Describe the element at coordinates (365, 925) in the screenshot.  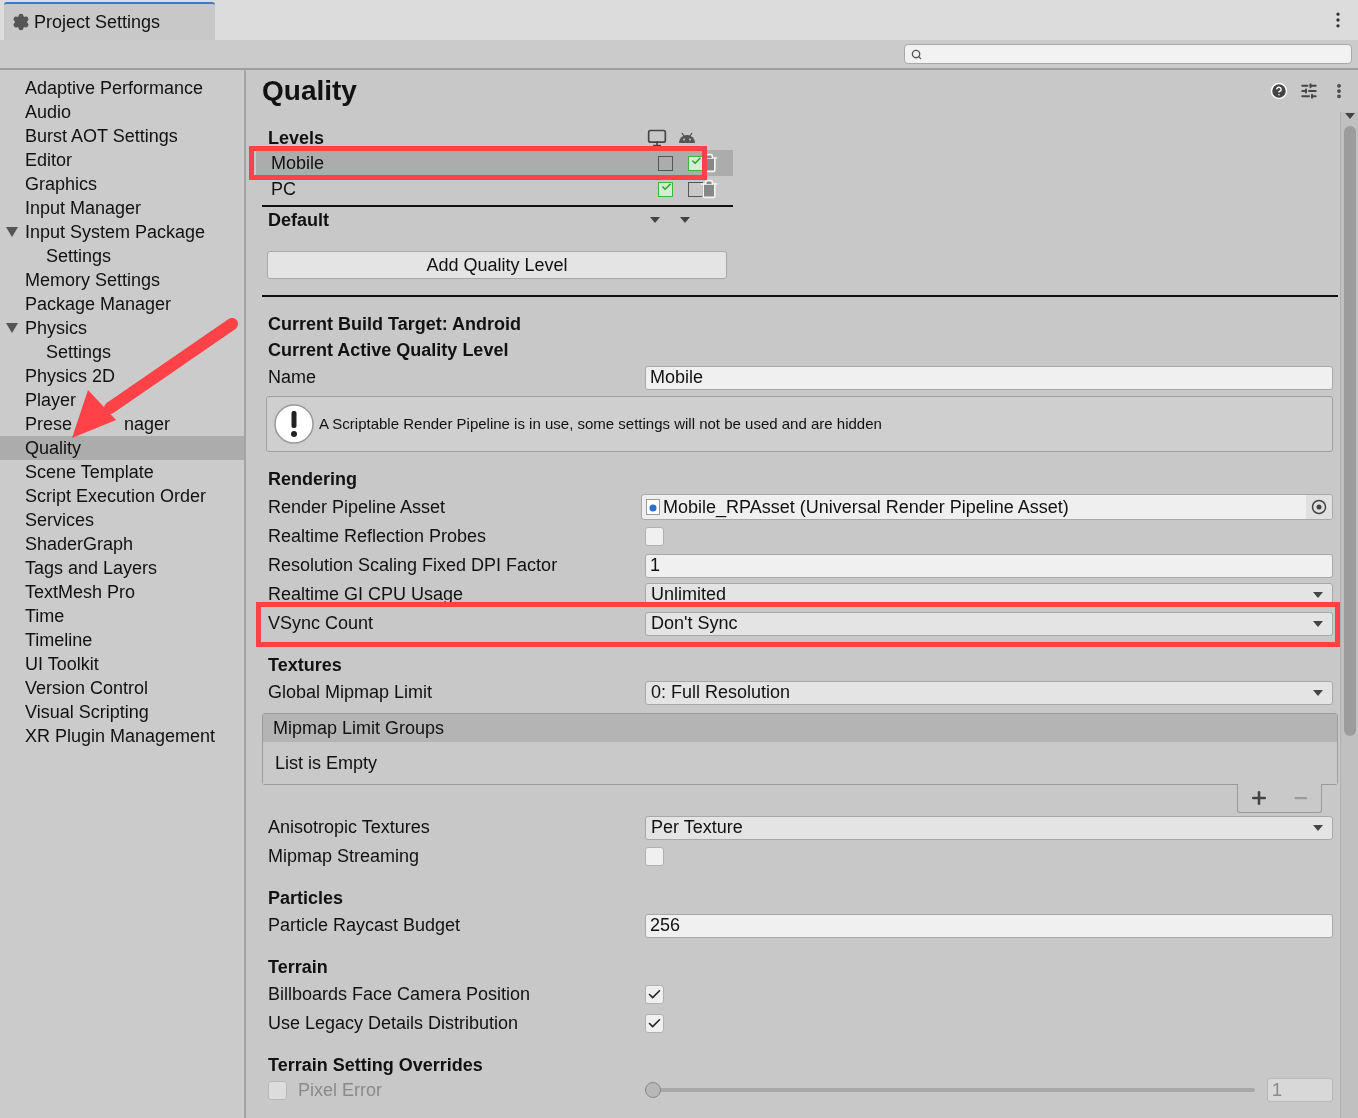
I see `property-label: Particle Raycast Budget` at that location.